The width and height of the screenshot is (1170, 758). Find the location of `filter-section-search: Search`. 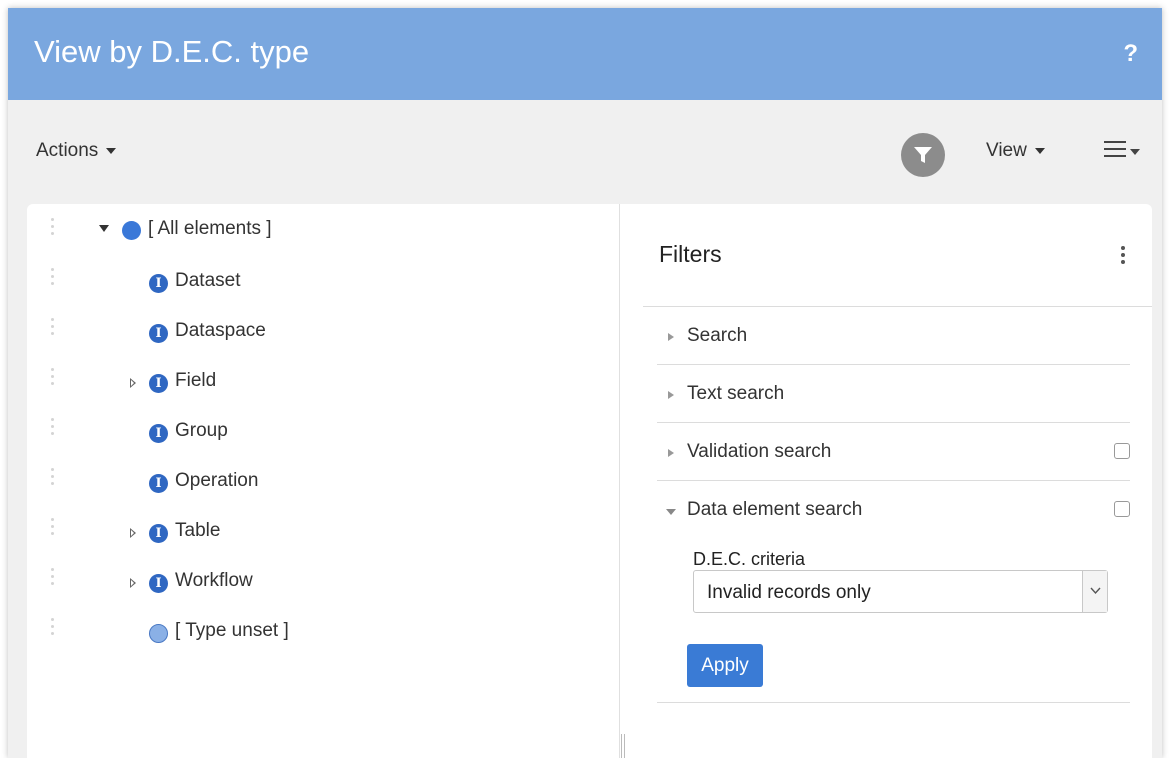

filter-section-search: Search is located at coordinates (893, 336).